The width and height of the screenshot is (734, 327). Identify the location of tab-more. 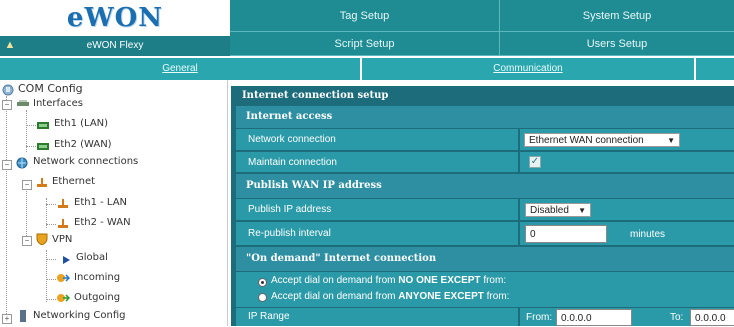
(715, 69).